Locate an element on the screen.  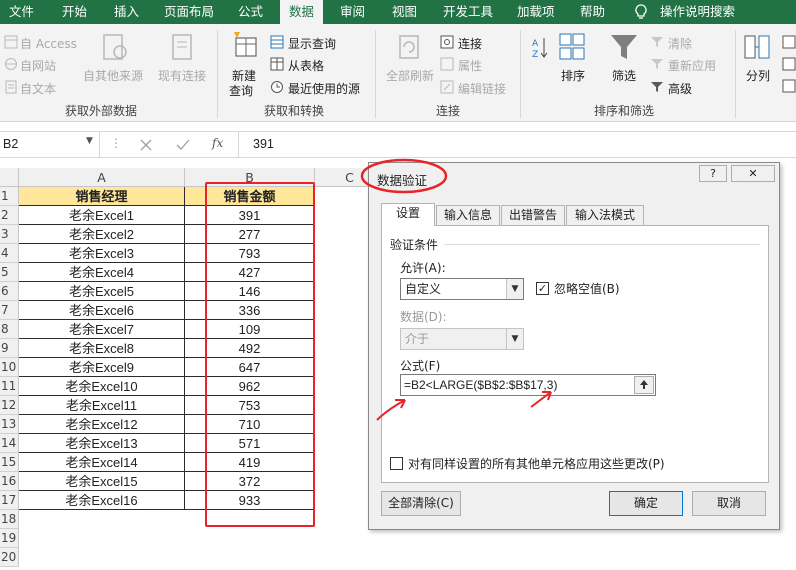
tab-settings: 设置 is located at coordinates (408, 214).